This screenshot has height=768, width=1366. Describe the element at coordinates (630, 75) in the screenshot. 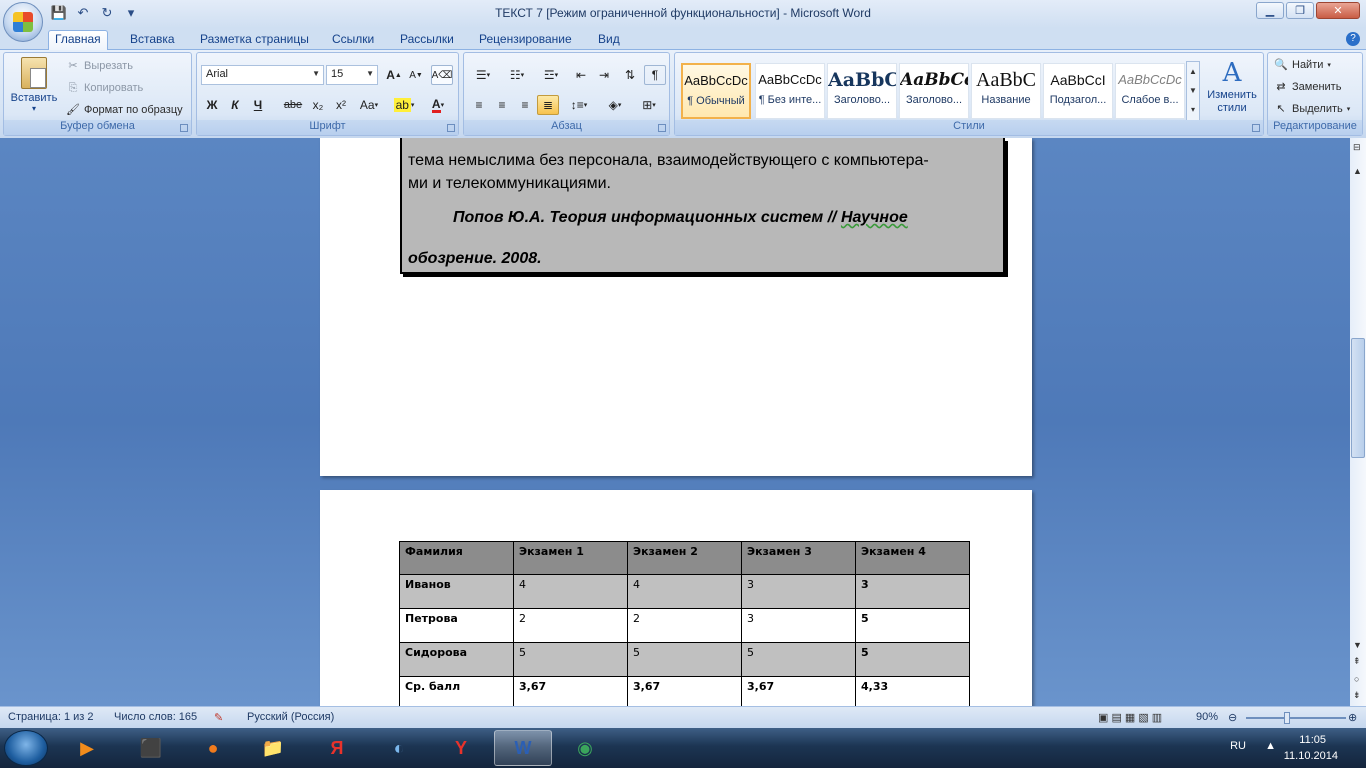

I see `sort-button: ⇅` at that location.